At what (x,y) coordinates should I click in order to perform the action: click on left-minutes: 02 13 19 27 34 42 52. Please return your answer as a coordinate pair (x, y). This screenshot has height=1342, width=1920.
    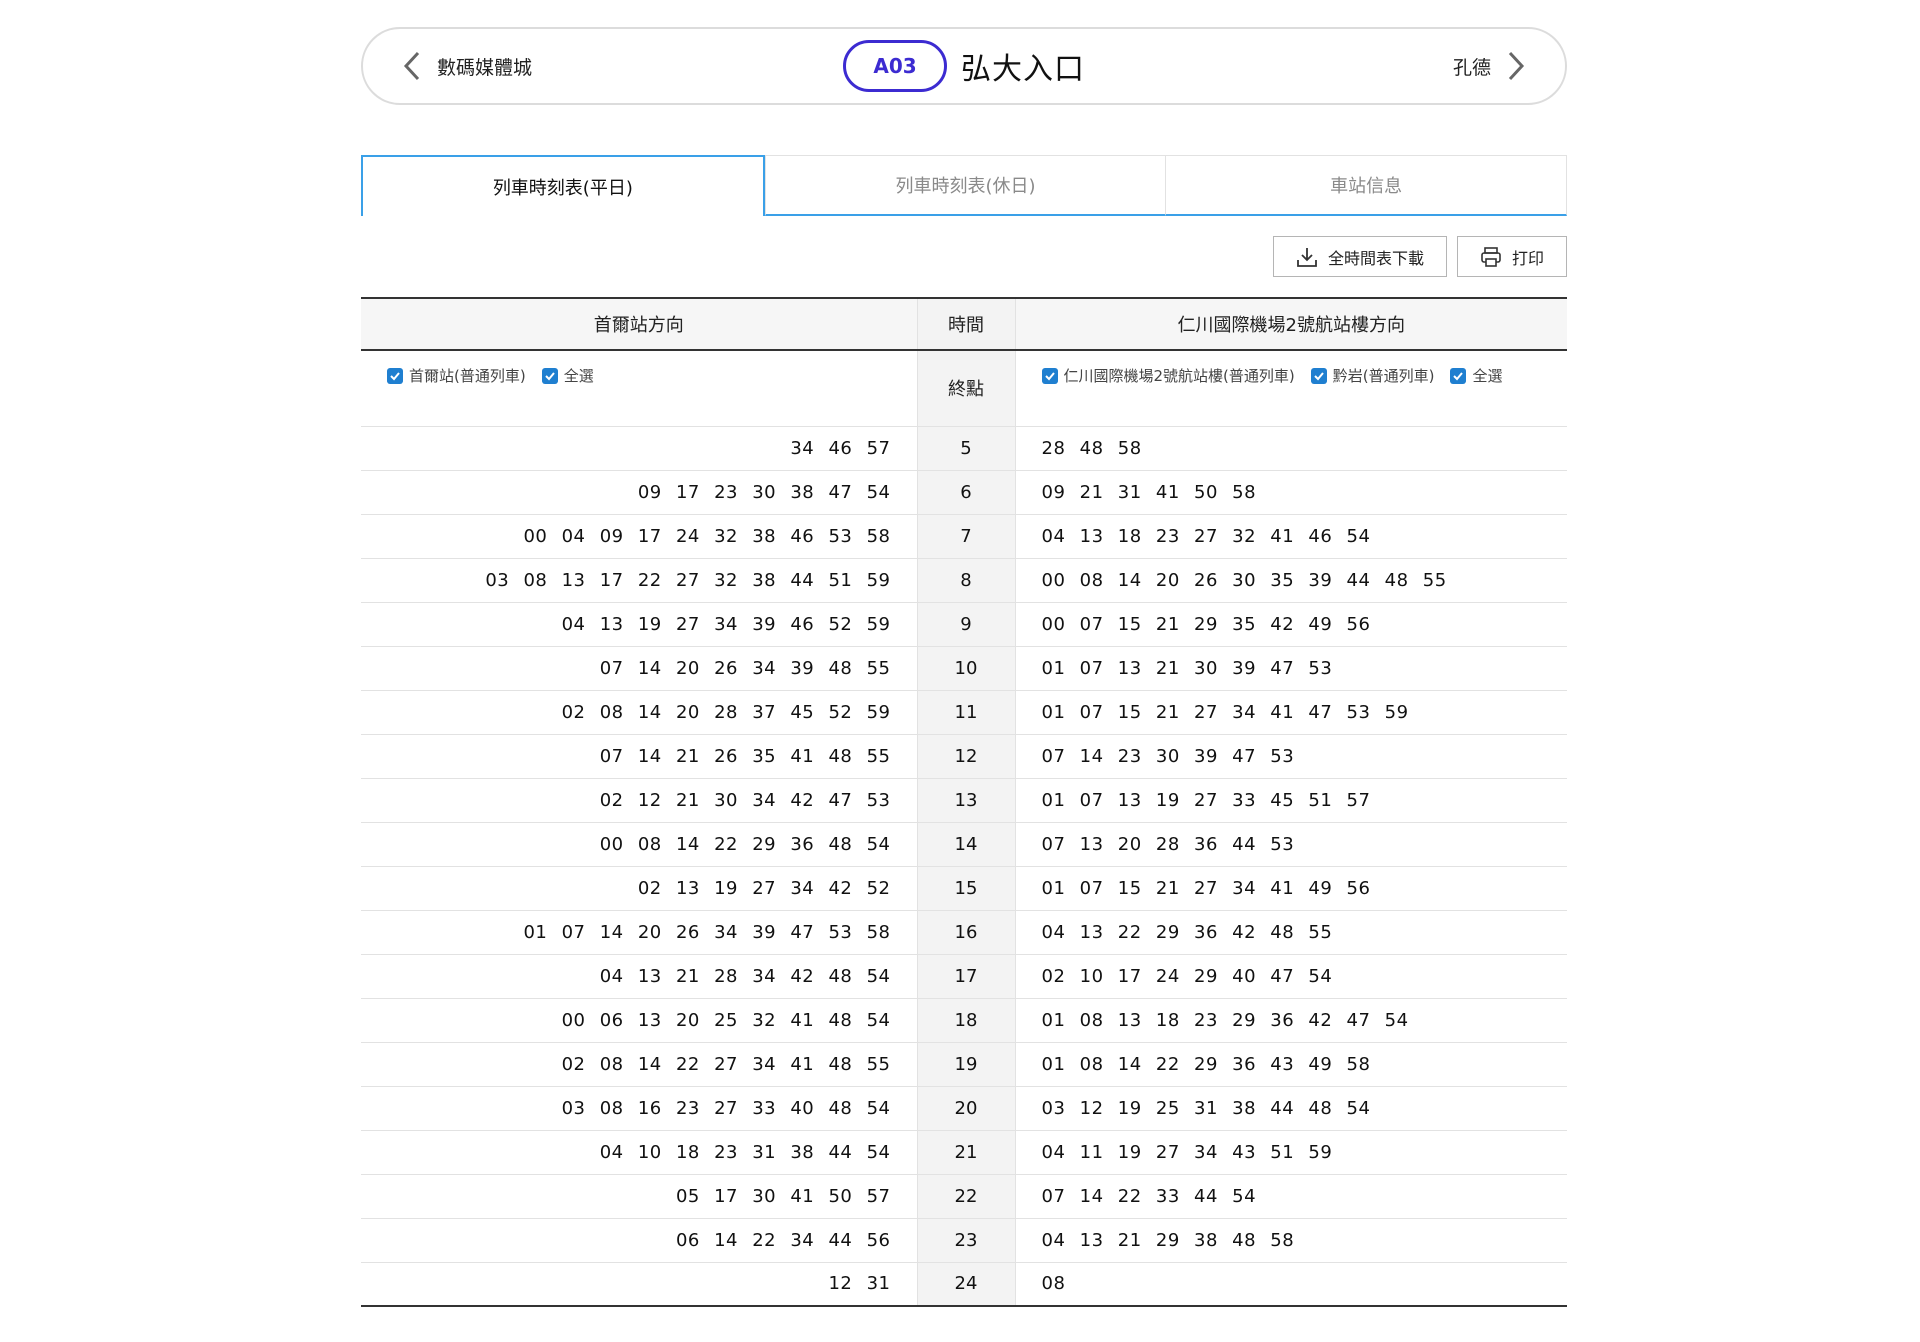
    Looking at the image, I should click on (639, 888).